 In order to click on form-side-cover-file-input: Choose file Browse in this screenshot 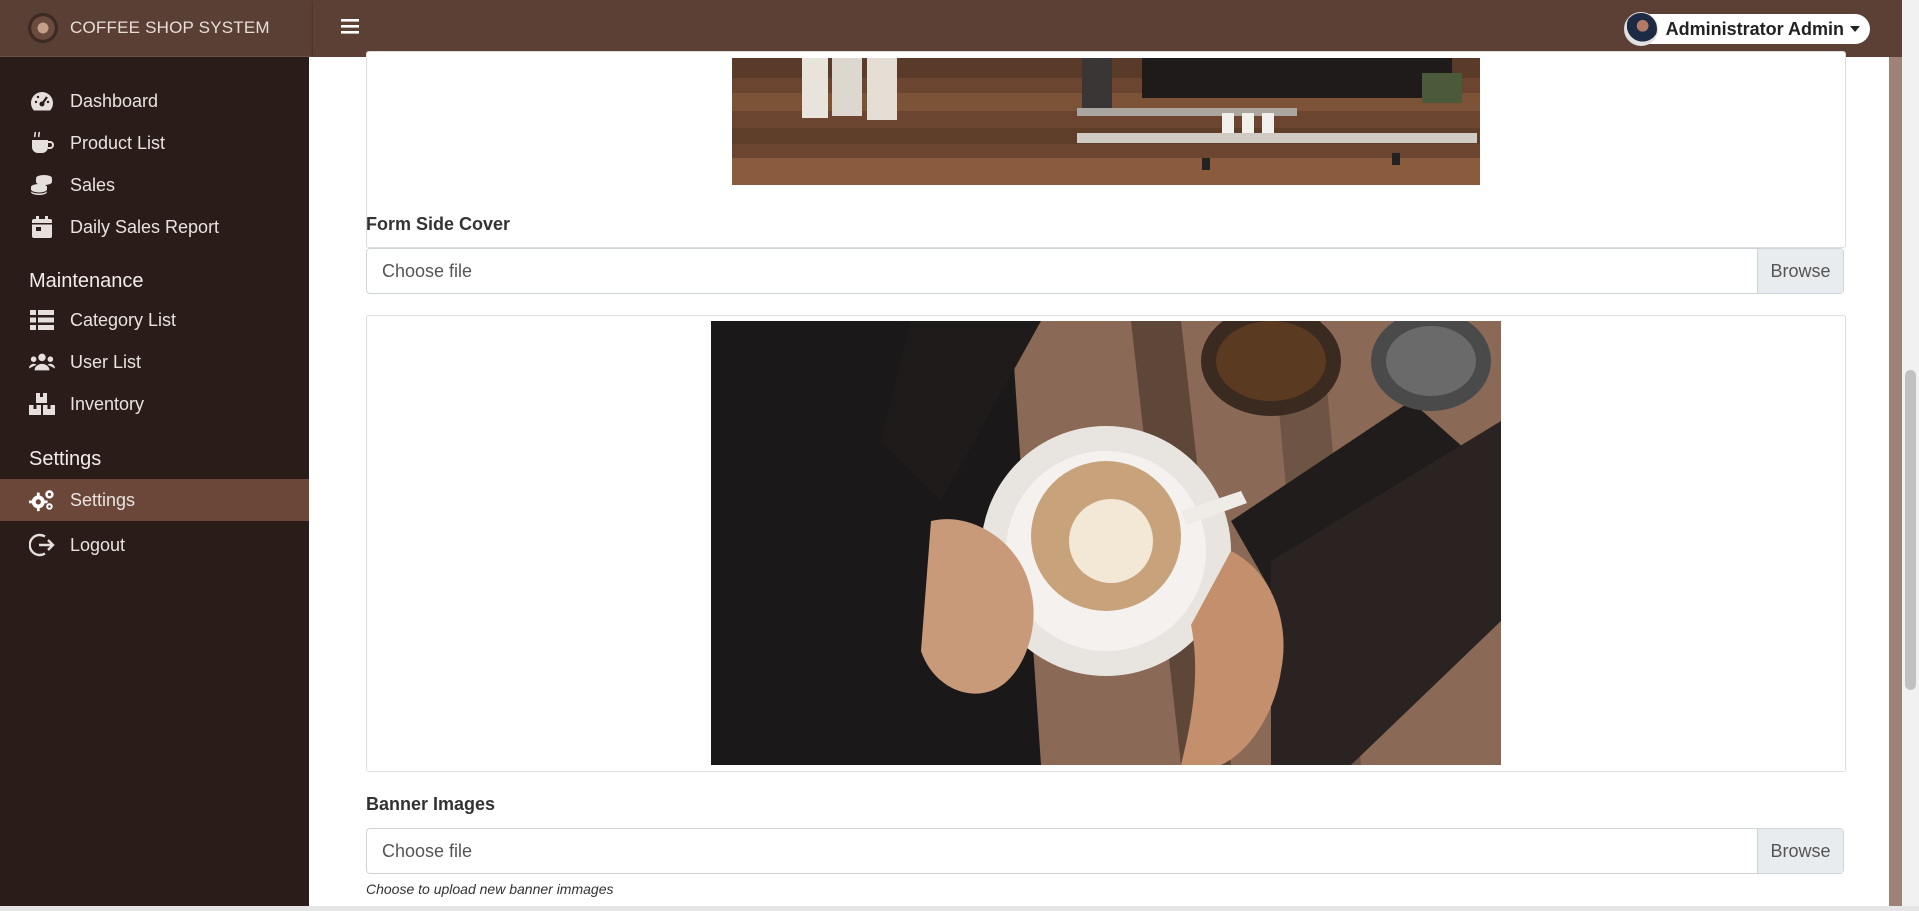, I will do `click(1105, 271)`.